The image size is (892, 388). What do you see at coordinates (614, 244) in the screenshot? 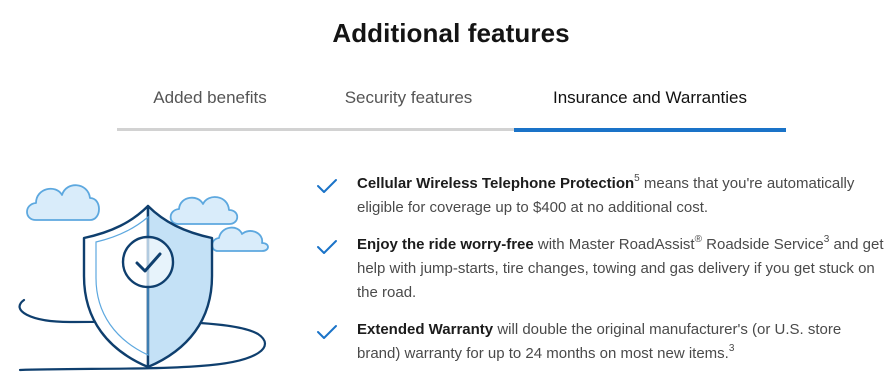
I see `feature-text: with Master RoadAssist` at bounding box center [614, 244].